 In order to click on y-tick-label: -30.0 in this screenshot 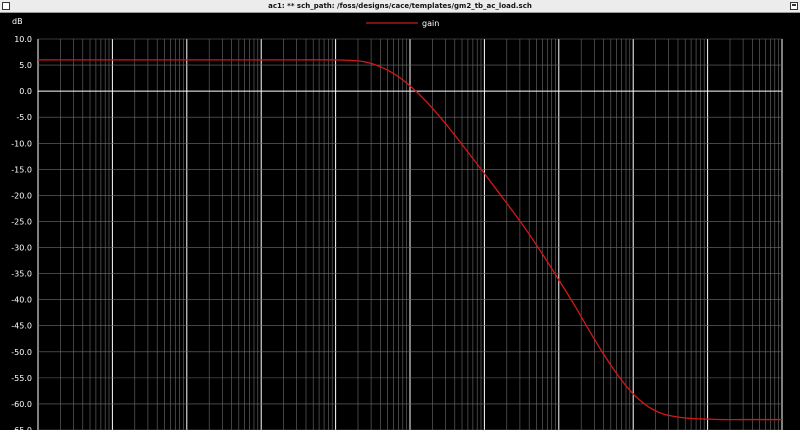, I will do `click(21, 248)`.